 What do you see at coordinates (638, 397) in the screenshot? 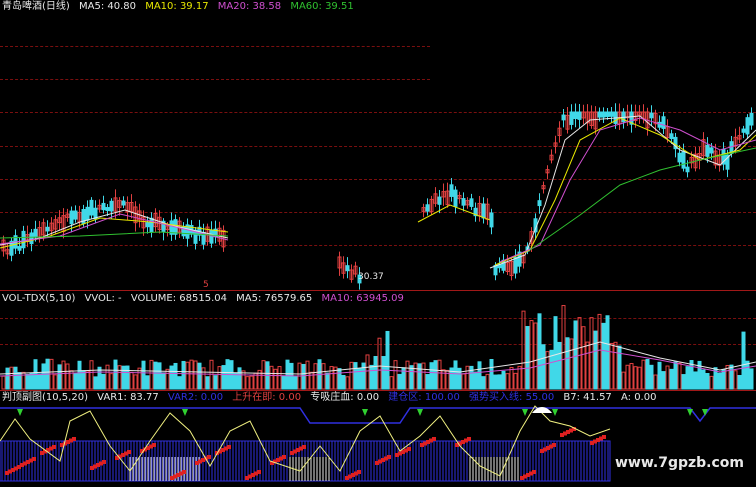
I see `a-value: A: 0.00` at bounding box center [638, 397].